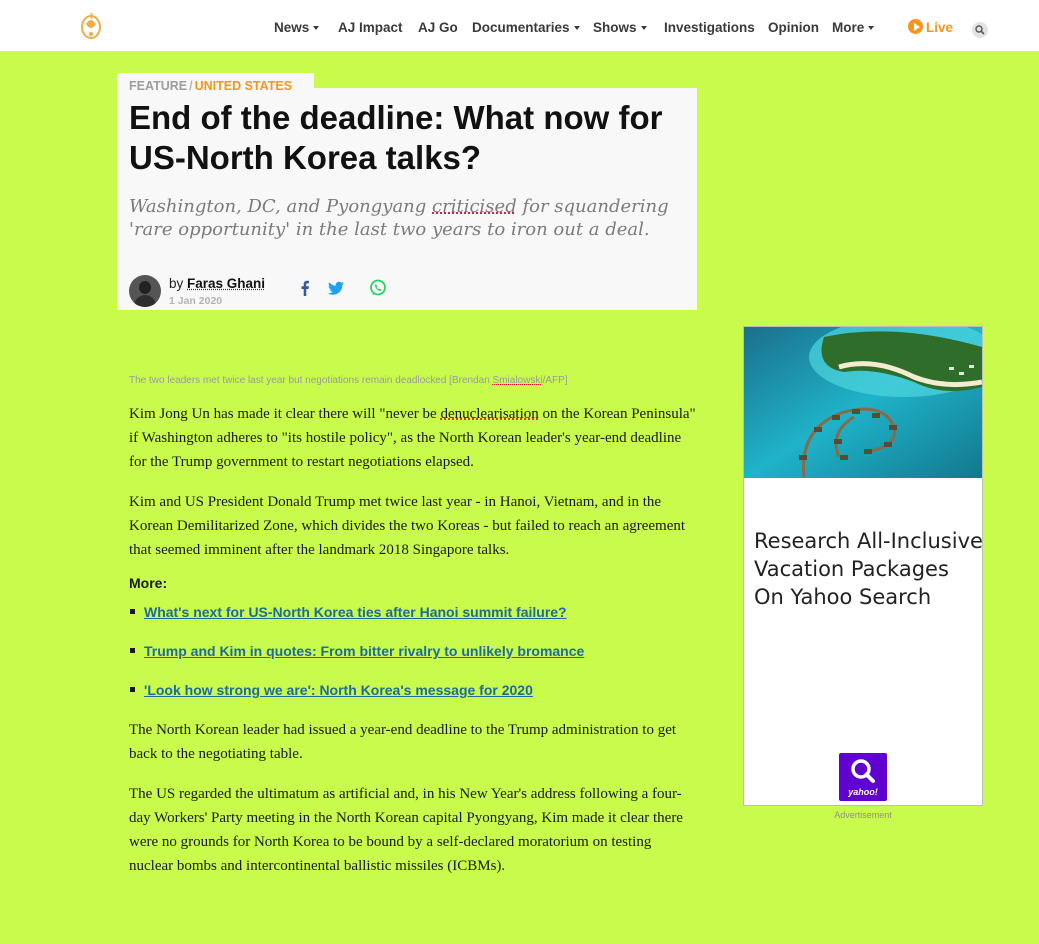 The width and height of the screenshot is (1039, 944). What do you see at coordinates (940, 27) in the screenshot?
I see `live-label: Live` at bounding box center [940, 27].